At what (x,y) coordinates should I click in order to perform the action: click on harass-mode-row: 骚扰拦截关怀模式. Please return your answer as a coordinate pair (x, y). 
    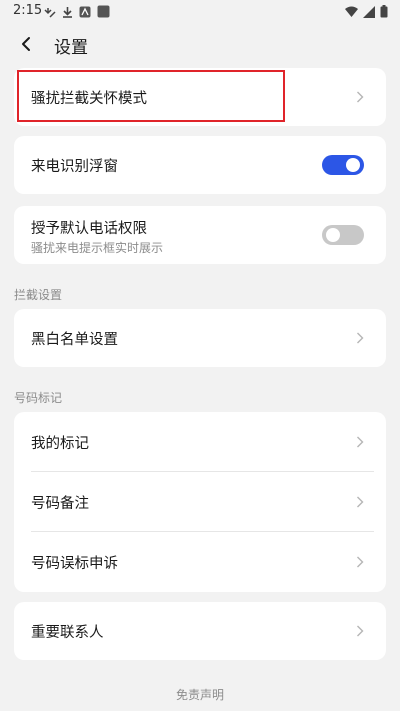
    Looking at the image, I should click on (200, 97).